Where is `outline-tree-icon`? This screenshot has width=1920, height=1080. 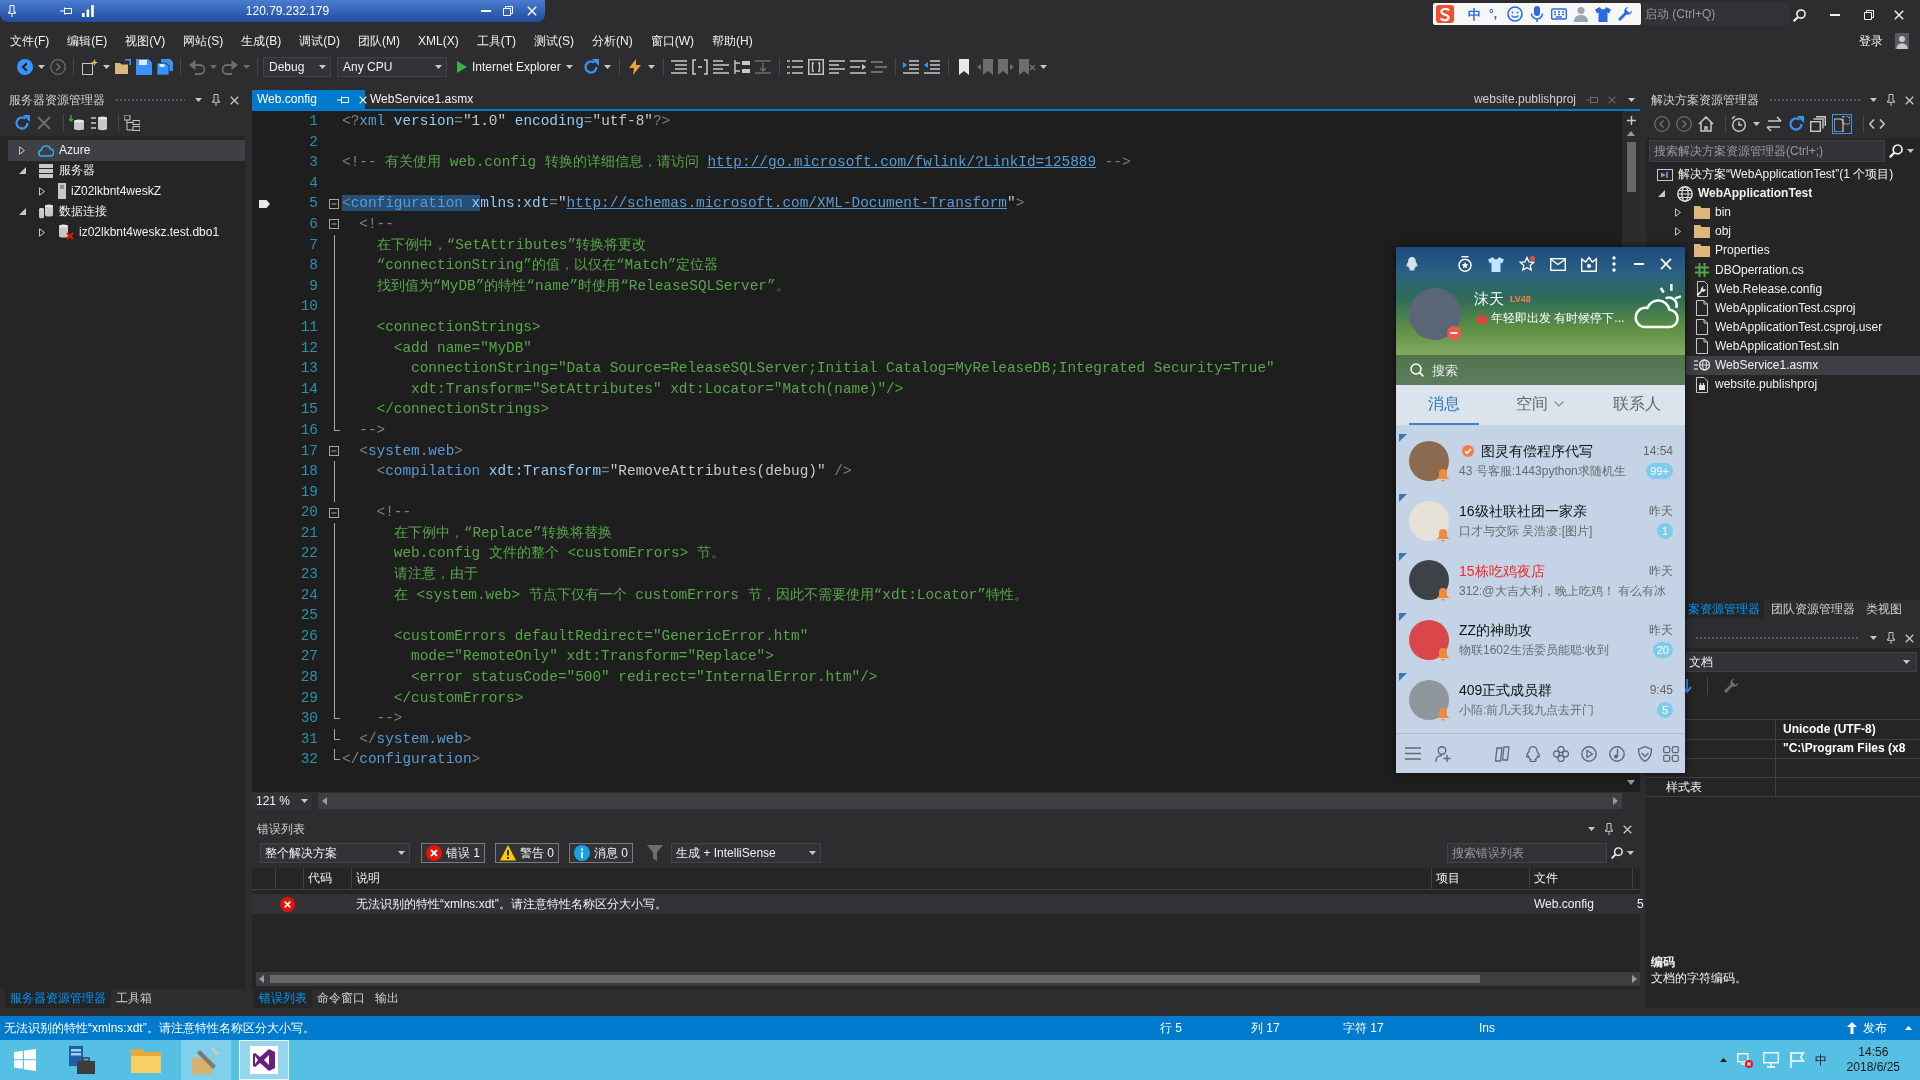 outline-tree-icon is located at coordinates (742, 67).